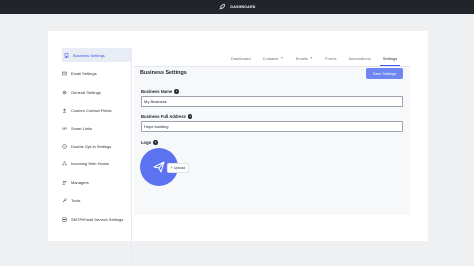  What do you see at coordinates (163, 116) in the screenshot?
I see `field-label-text: Business Full Address` at bounding box center [163, 116].